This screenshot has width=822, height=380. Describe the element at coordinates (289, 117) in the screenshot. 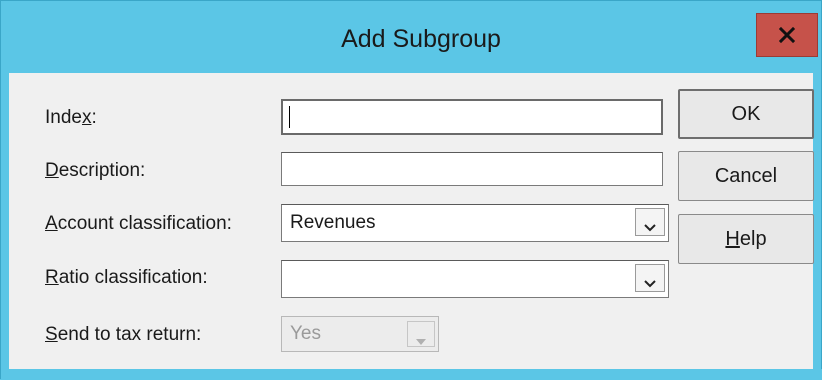

I see `text-caret` at that location.